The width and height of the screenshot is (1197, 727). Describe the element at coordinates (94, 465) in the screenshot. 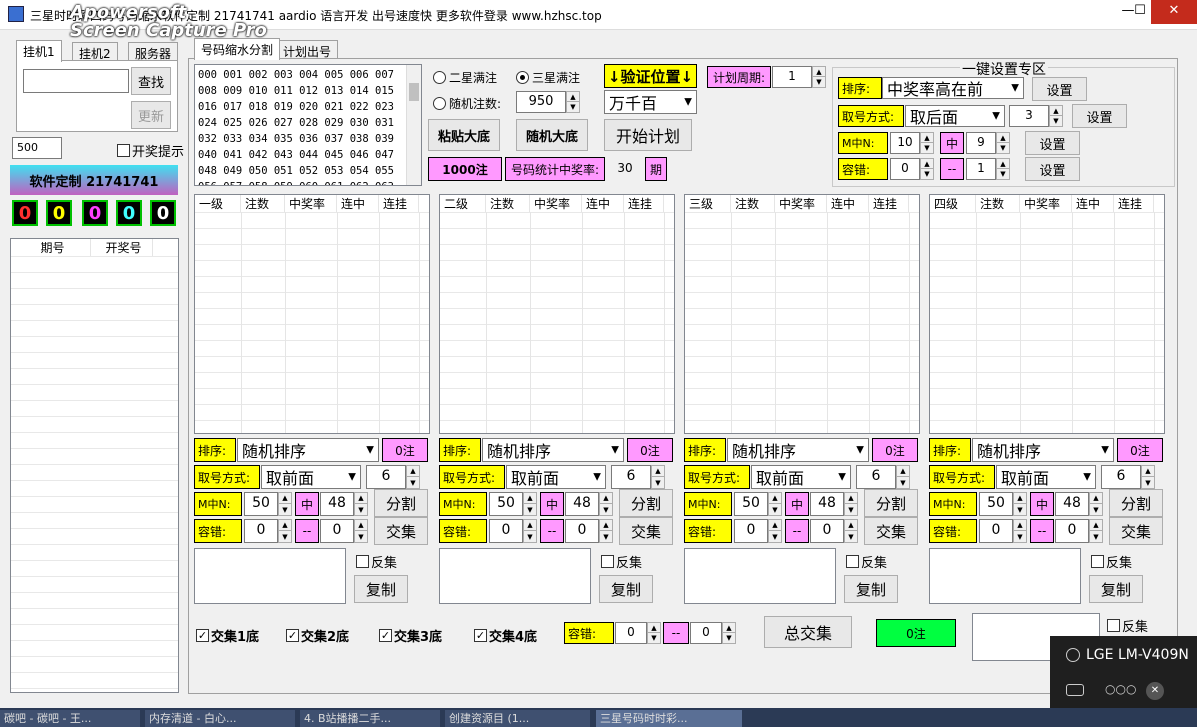

I see `draw-history-table: 期号 开奖号` at that location.